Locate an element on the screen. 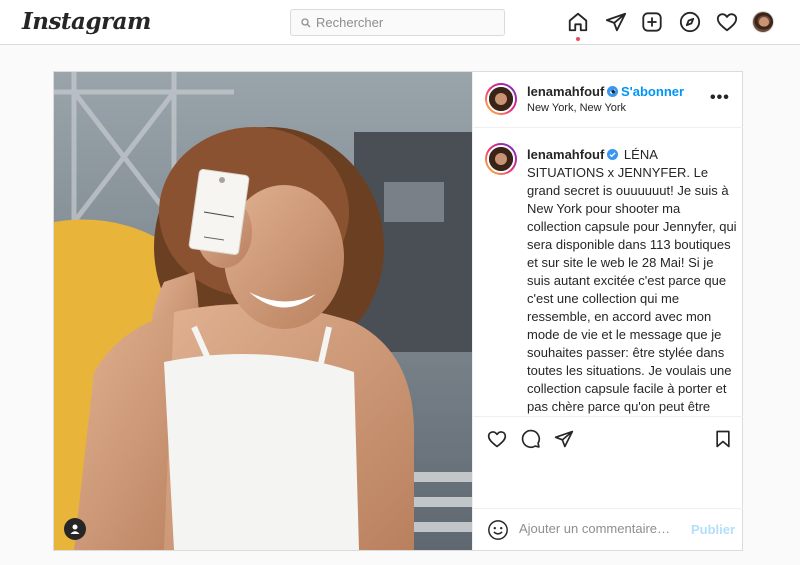 The image size is (800, 565). nav-activity-button is located at coordinates (727, 22).